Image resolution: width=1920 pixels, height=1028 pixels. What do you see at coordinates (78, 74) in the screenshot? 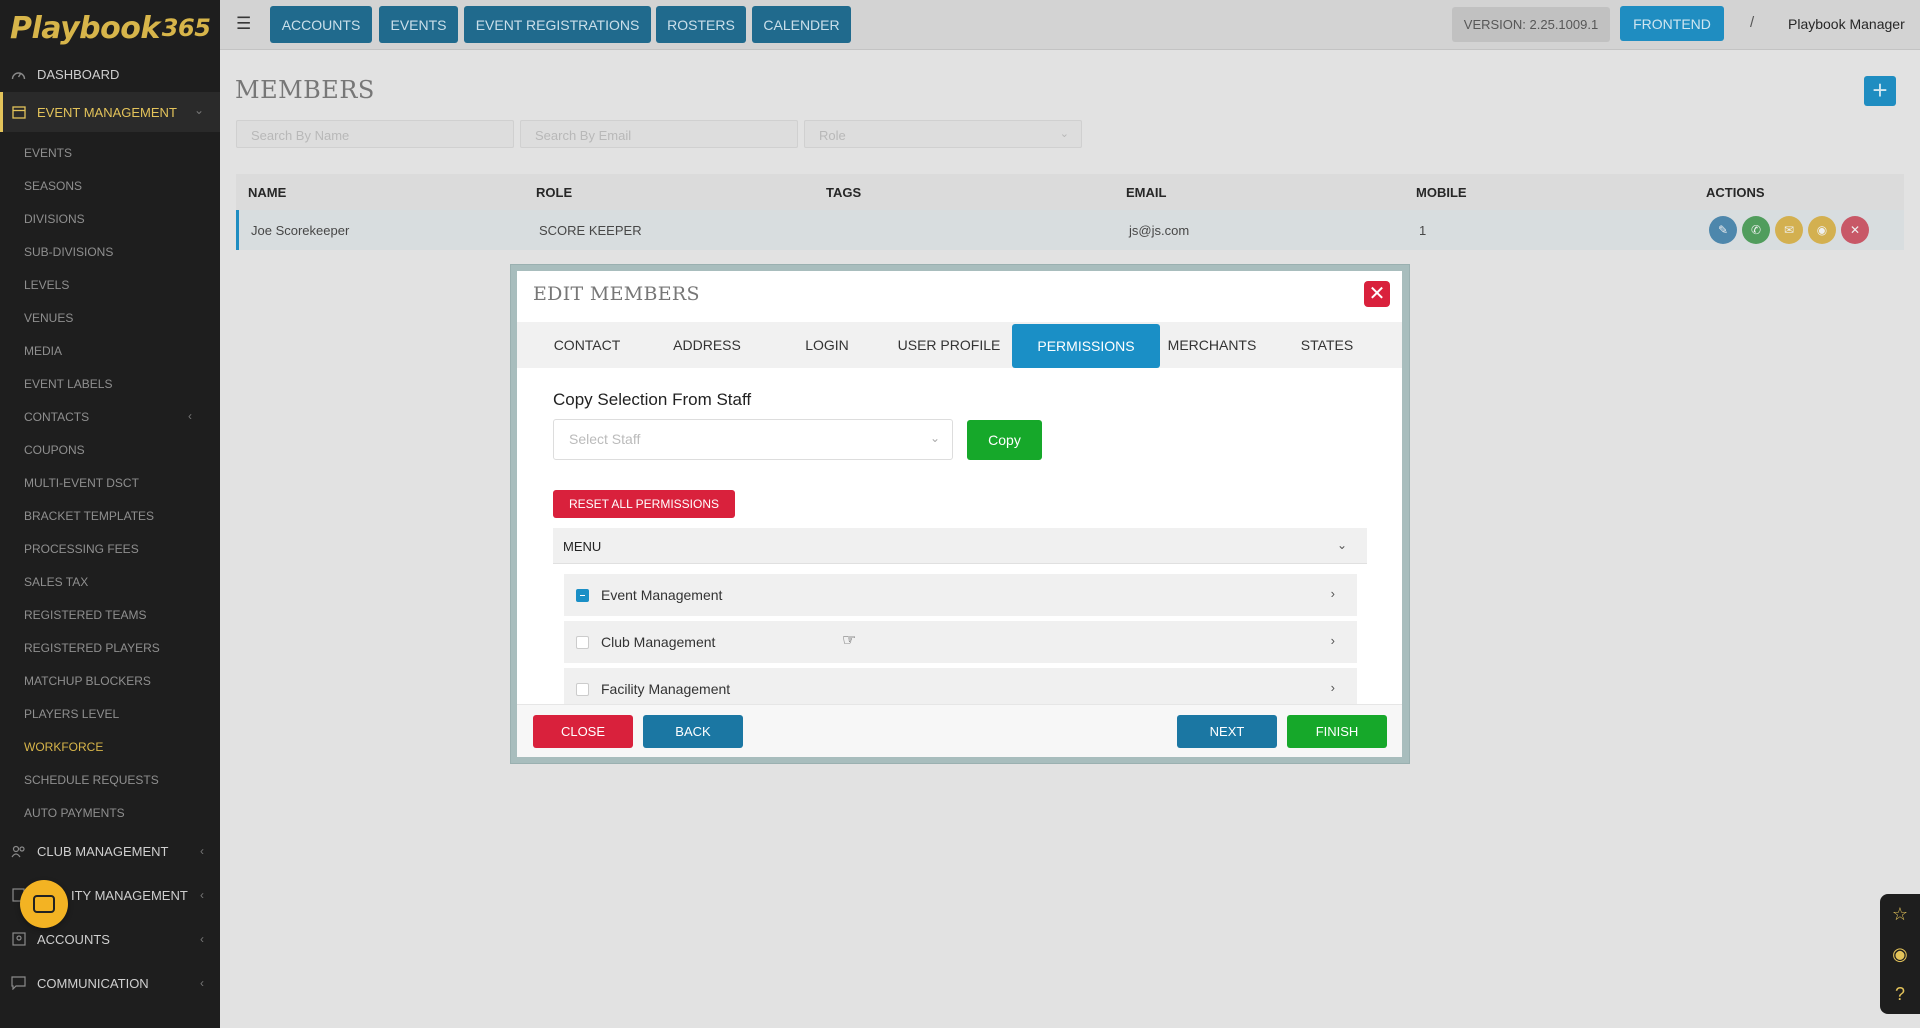
I see `sidebar-item-label: DASHBOARD` at bounding box center [78, 74].